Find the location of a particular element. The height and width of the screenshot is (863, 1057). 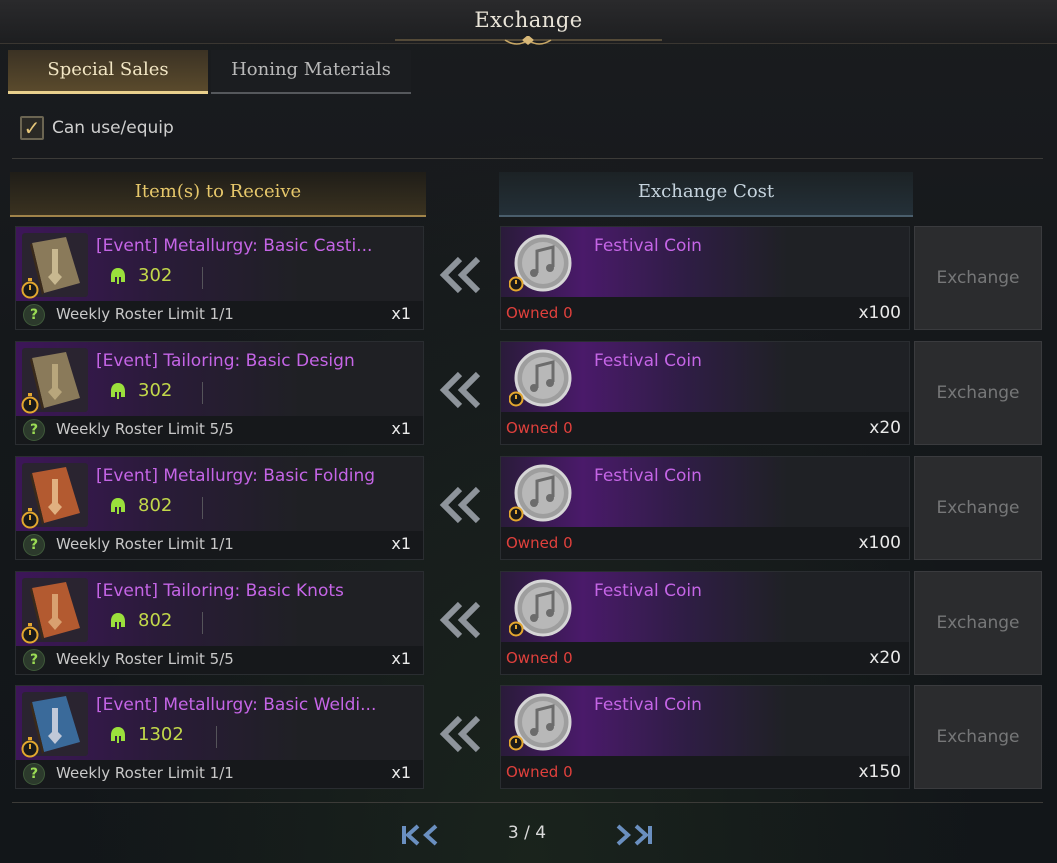

can-use-filter: ✓ Can use/equip is located at coordinates (97, 128).